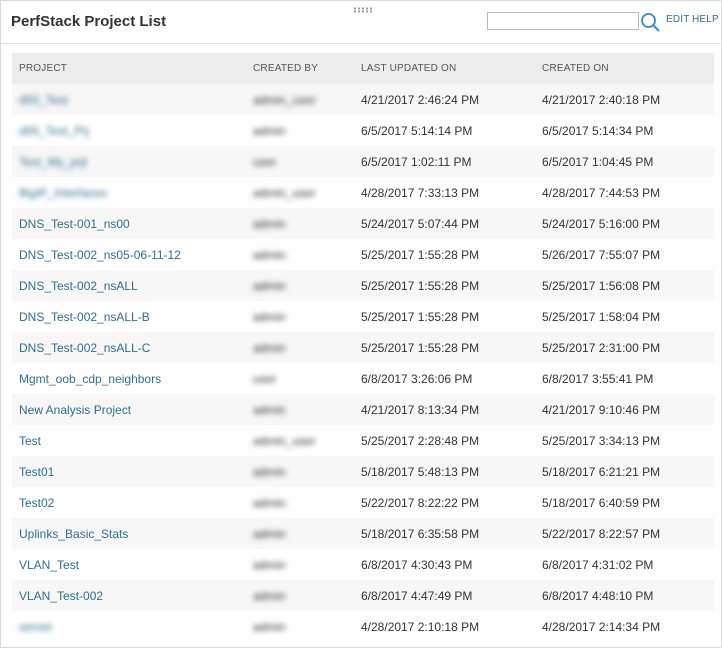 Image resolution: width=722 pixels, height=648 pixels. What do you see at coordinates (54, 131) in the screenshot?
I see `project-link: d00_Test_Prj` at bounding box center [54, 131].